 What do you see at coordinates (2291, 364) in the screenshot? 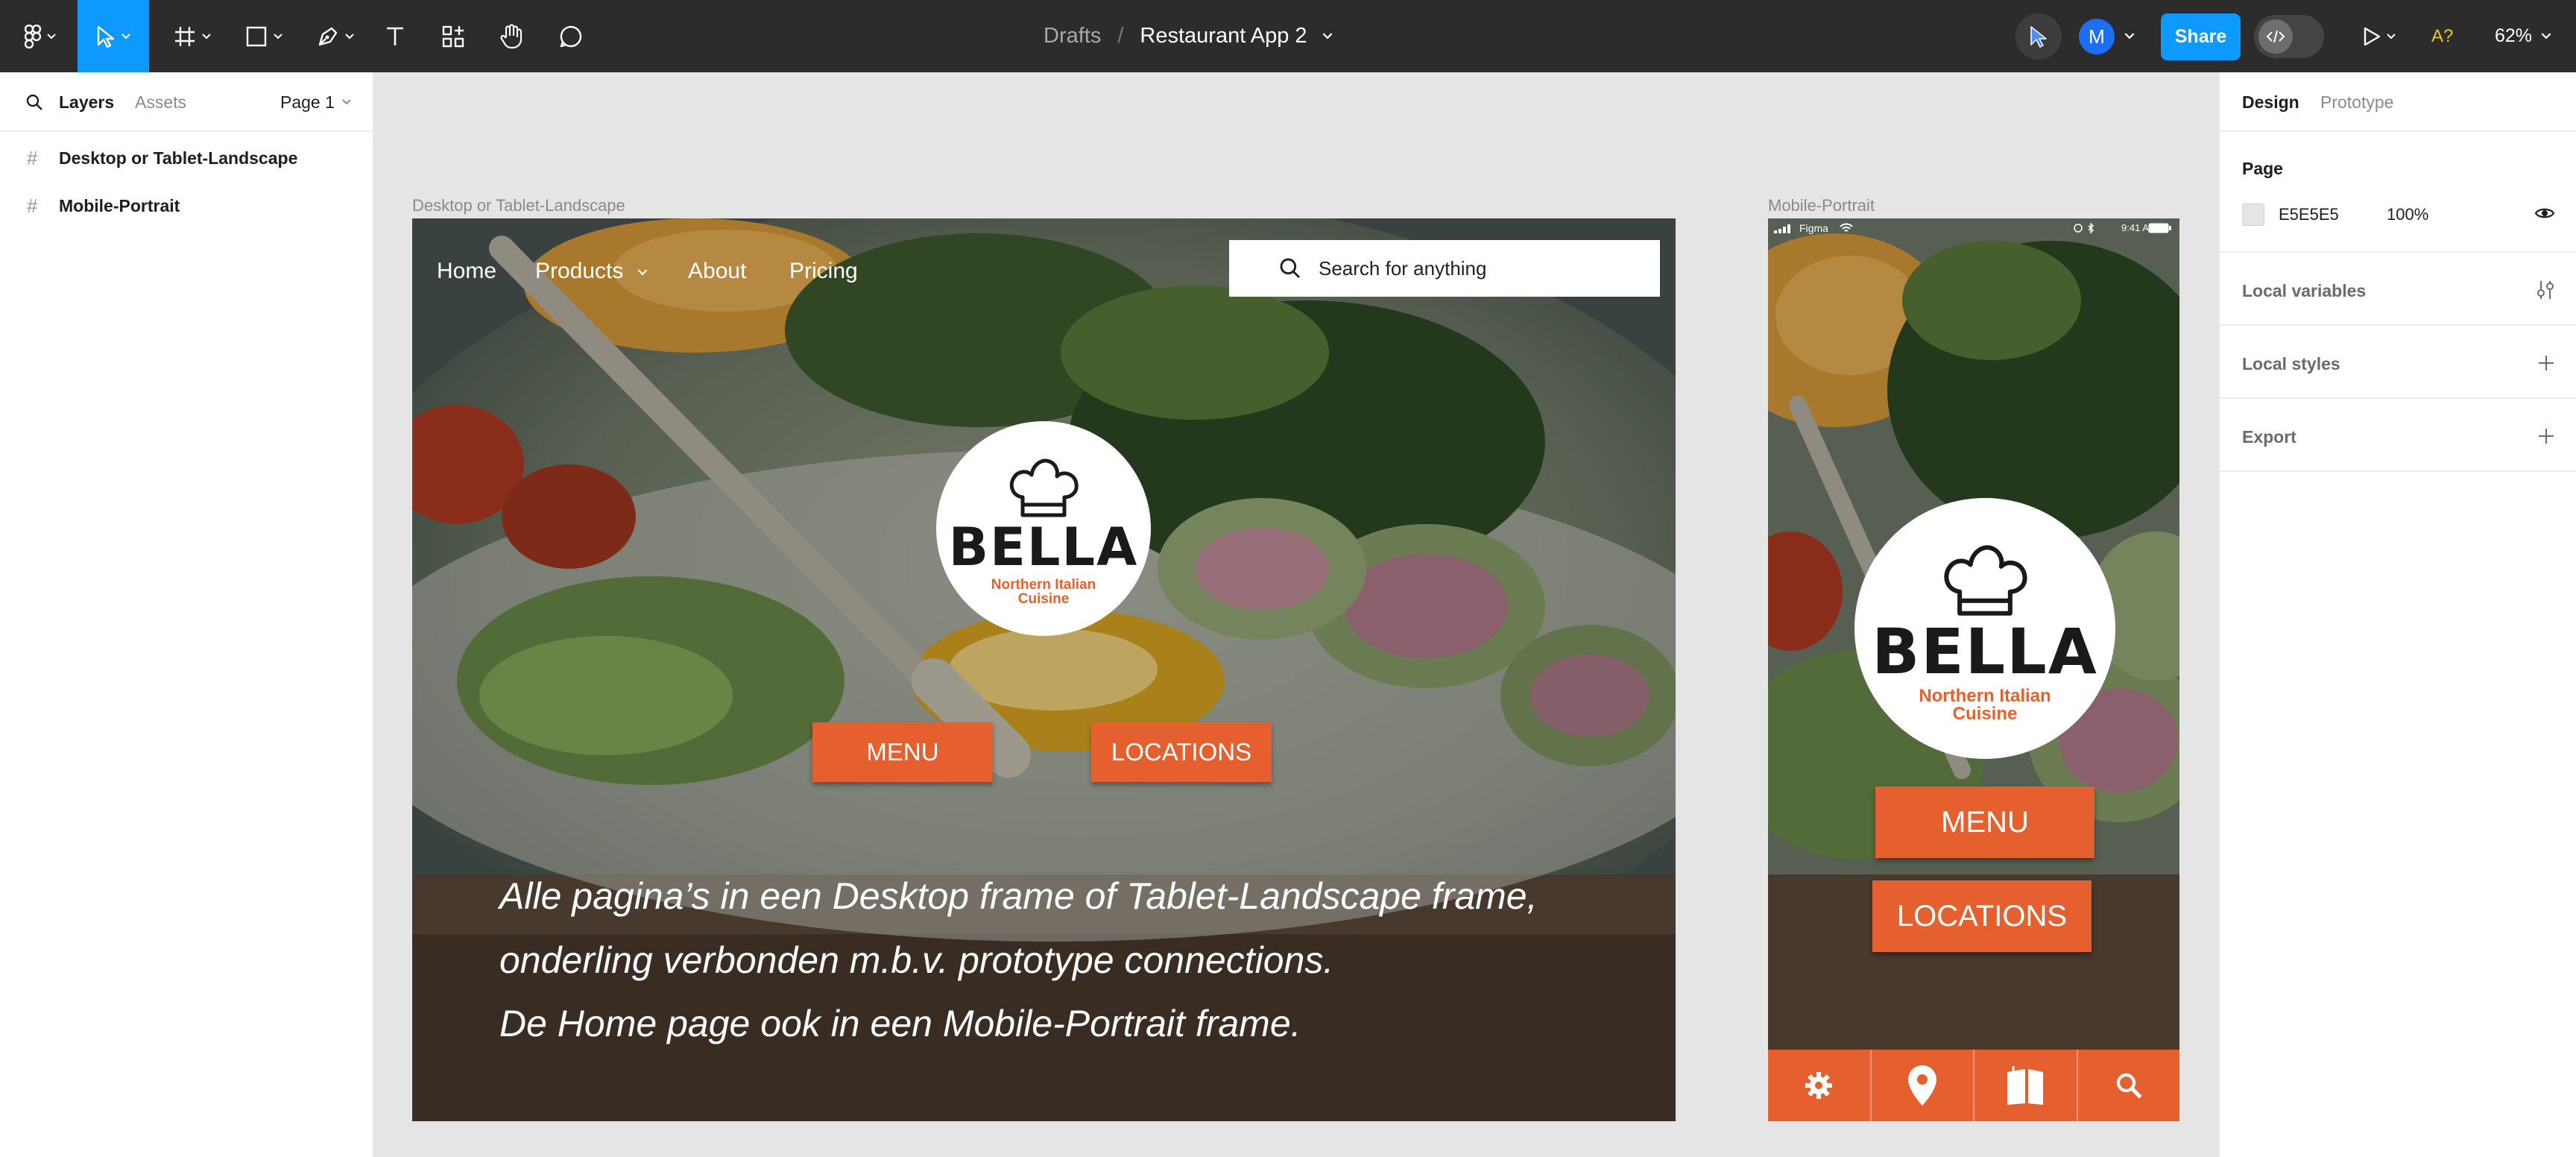
I see `local-styles-title: Local styles` at bounding box center [2291, 364].